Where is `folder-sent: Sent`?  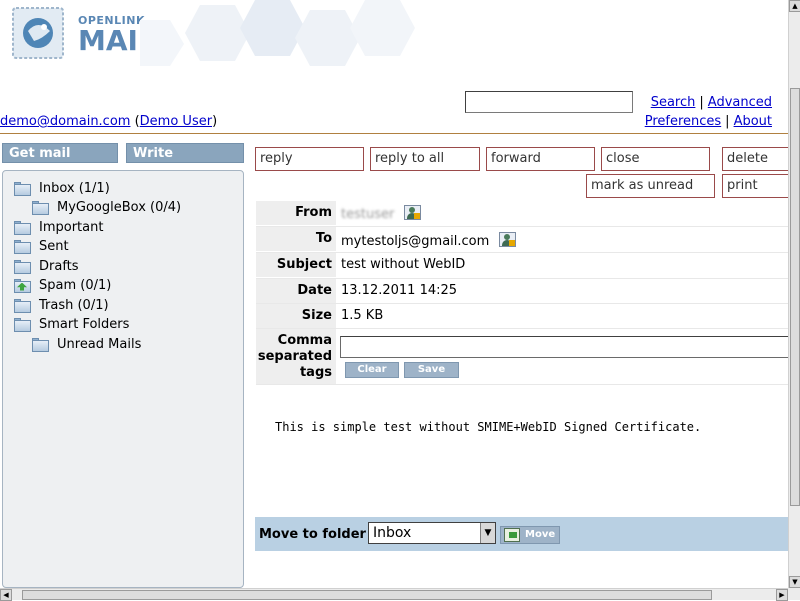
folder-sent: Sent is located at coordinates (41, 246).